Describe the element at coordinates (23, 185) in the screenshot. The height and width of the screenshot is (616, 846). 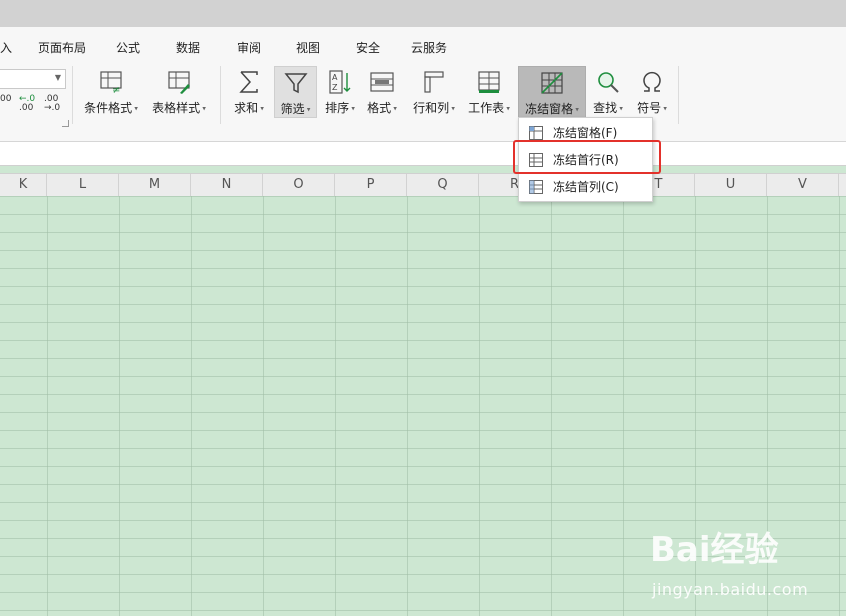
I see `column-header: K` at that location.